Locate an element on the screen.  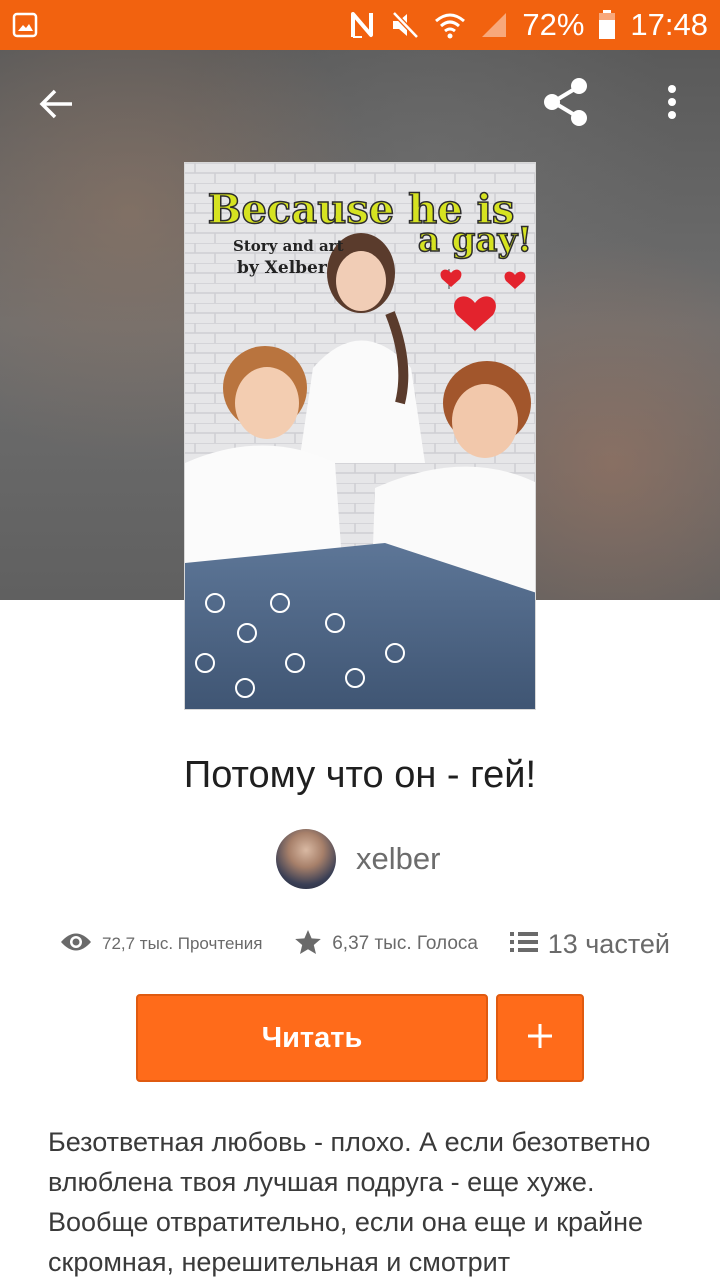
share-icon is located at coordinates (566, 104).